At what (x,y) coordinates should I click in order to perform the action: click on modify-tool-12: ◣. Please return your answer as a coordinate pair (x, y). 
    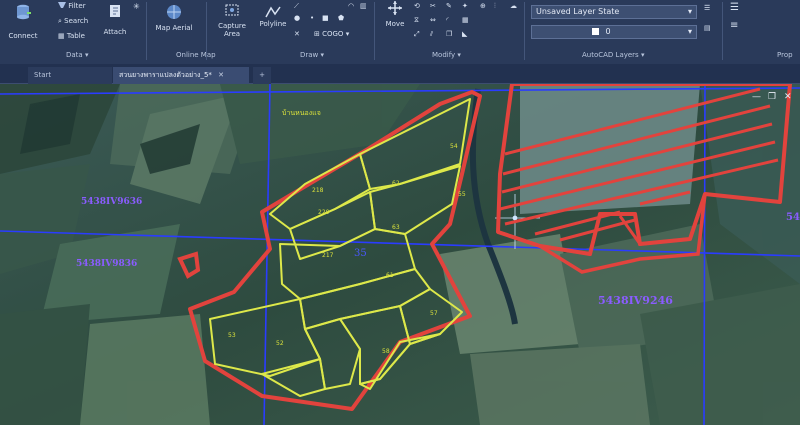
    Looking at the image, I should click on (464, 34).